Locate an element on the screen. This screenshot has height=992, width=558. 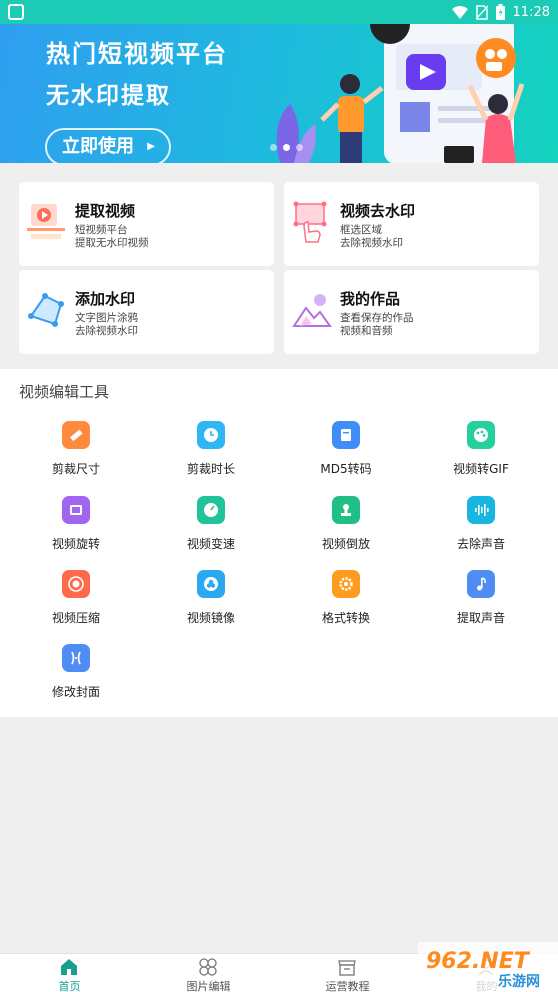
ruler-icon is located at coordinates (76, 435).